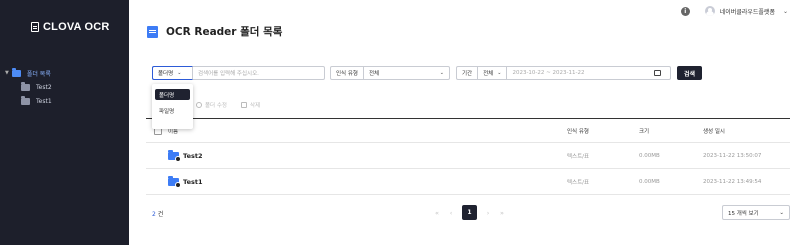  Describe the element at coordinates (172, 110) in the screenshot. I see `scope-option-file: 파일명` at that location.